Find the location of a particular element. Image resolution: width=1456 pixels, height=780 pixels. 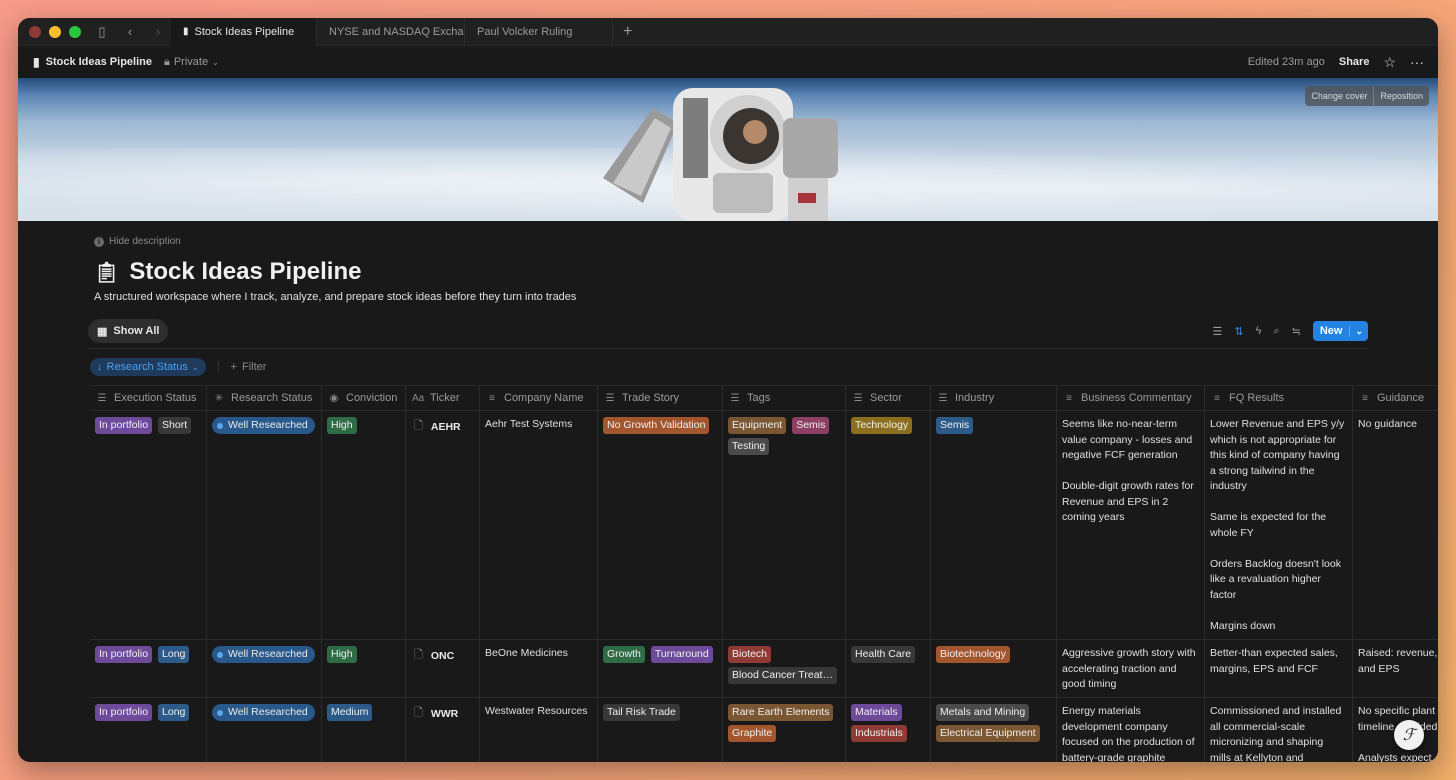

tab-stock-ideas: ▮ Stock Ideas Pipeline is located at coordinates (244, 32).